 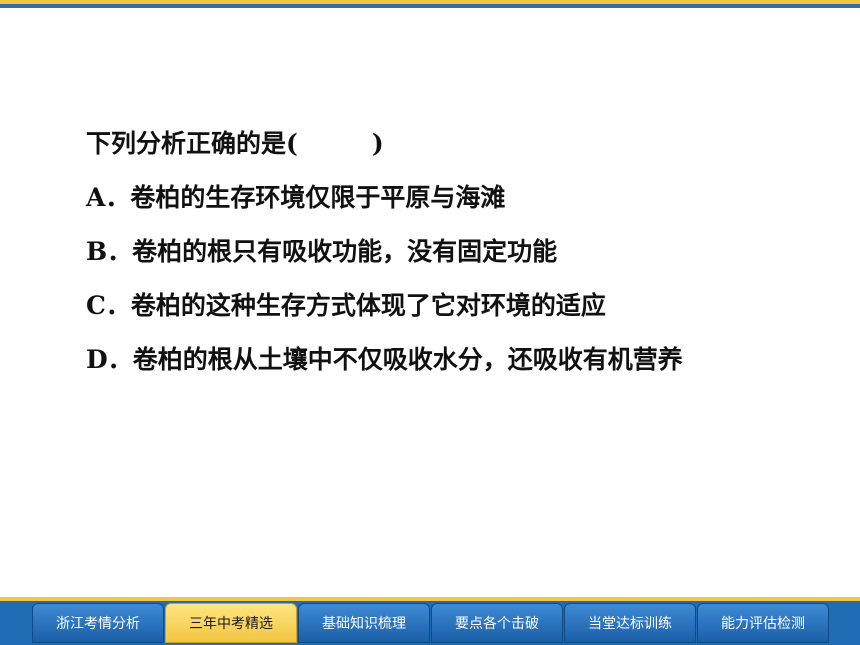 I want to click on question-stem-close: ), so click(x=377, y=143).